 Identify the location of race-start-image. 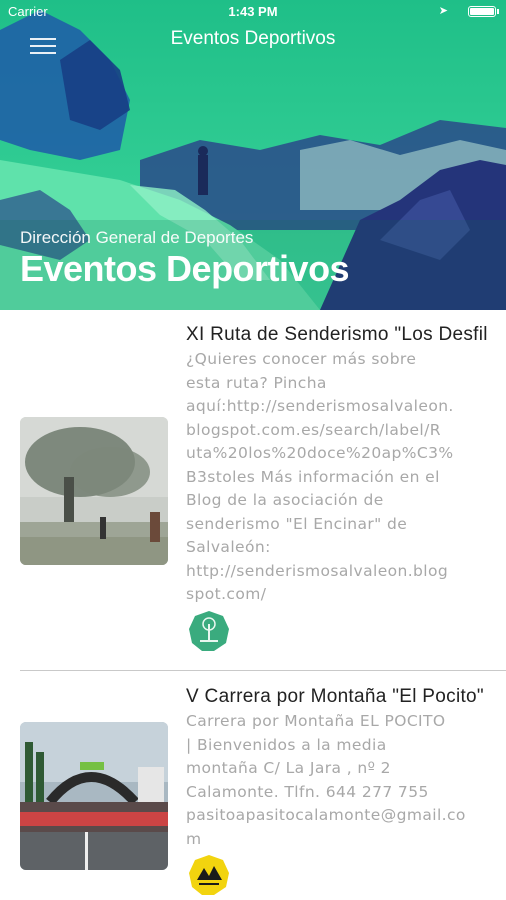
(94, 796).